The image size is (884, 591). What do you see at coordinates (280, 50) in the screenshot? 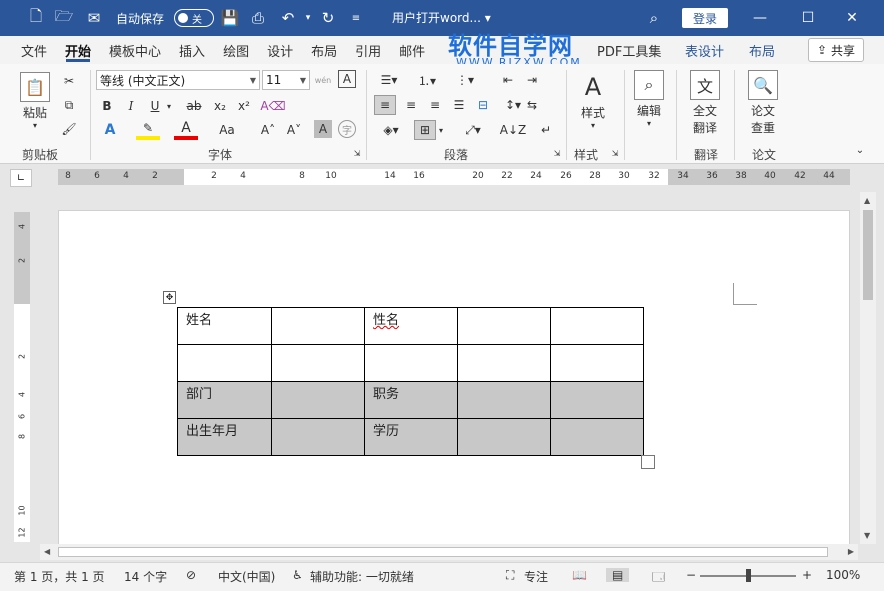
I see `tab-design: 设计` at bounding box center [280, 50].